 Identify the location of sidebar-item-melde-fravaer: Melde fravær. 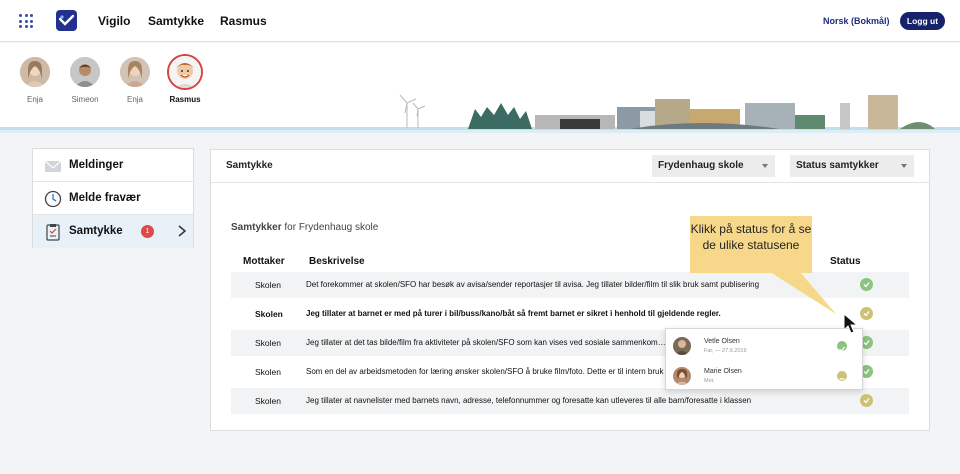
(113, 198).